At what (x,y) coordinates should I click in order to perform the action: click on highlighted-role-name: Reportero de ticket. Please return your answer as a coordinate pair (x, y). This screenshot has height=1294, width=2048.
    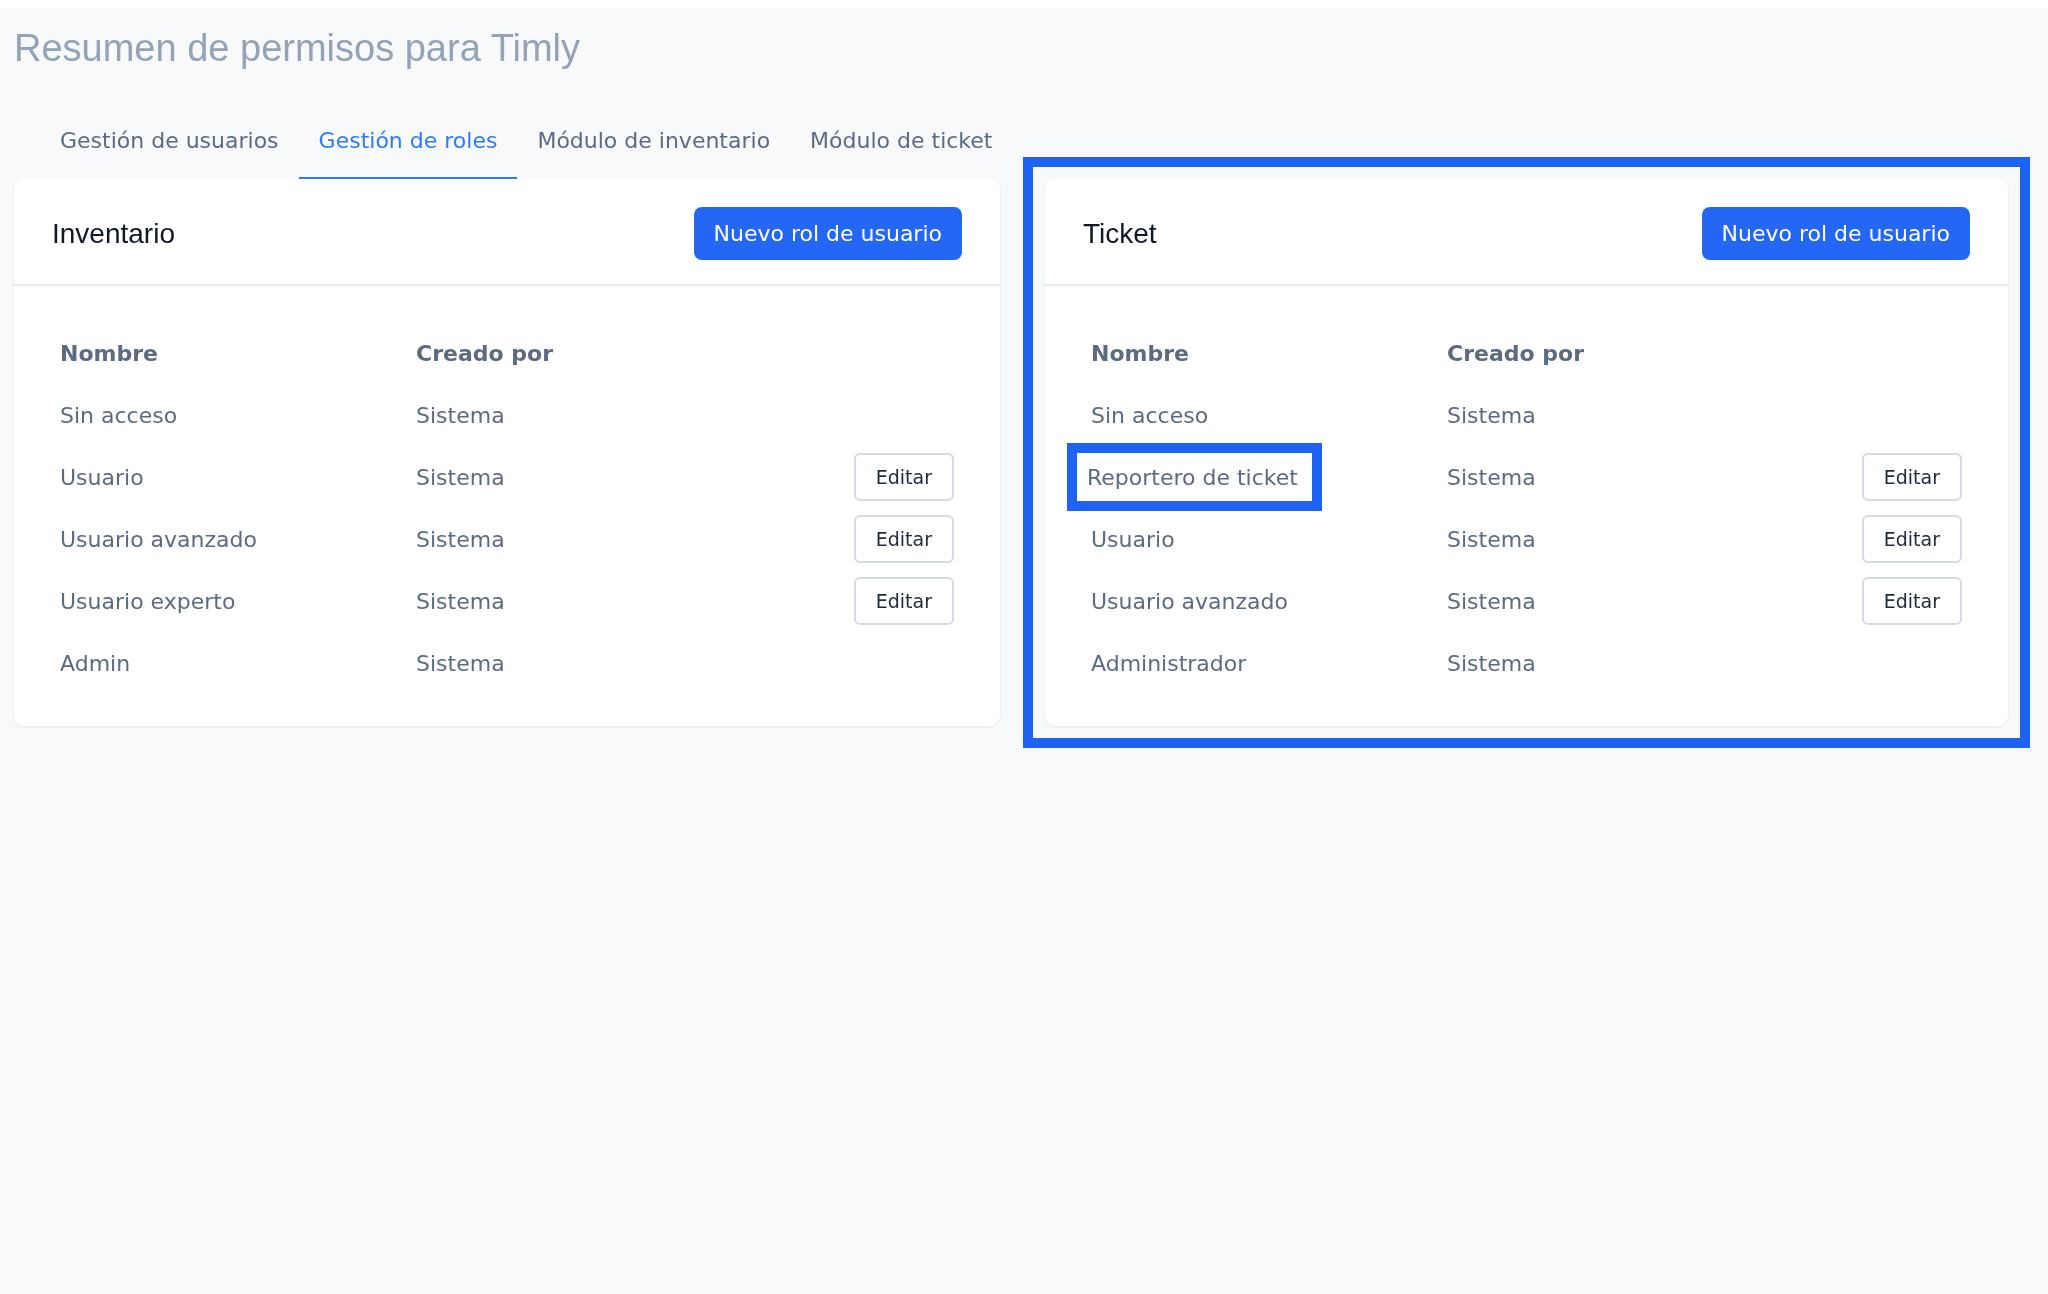
    Looking at the image, I should click on (1194, 477).